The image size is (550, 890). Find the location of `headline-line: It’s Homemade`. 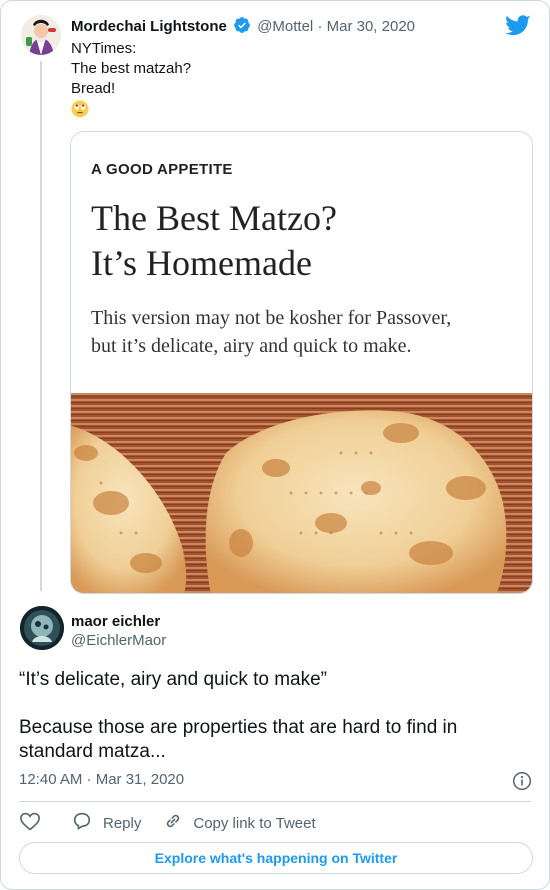

headline-line: It’s Homemade is located at coordinates (201, 263).